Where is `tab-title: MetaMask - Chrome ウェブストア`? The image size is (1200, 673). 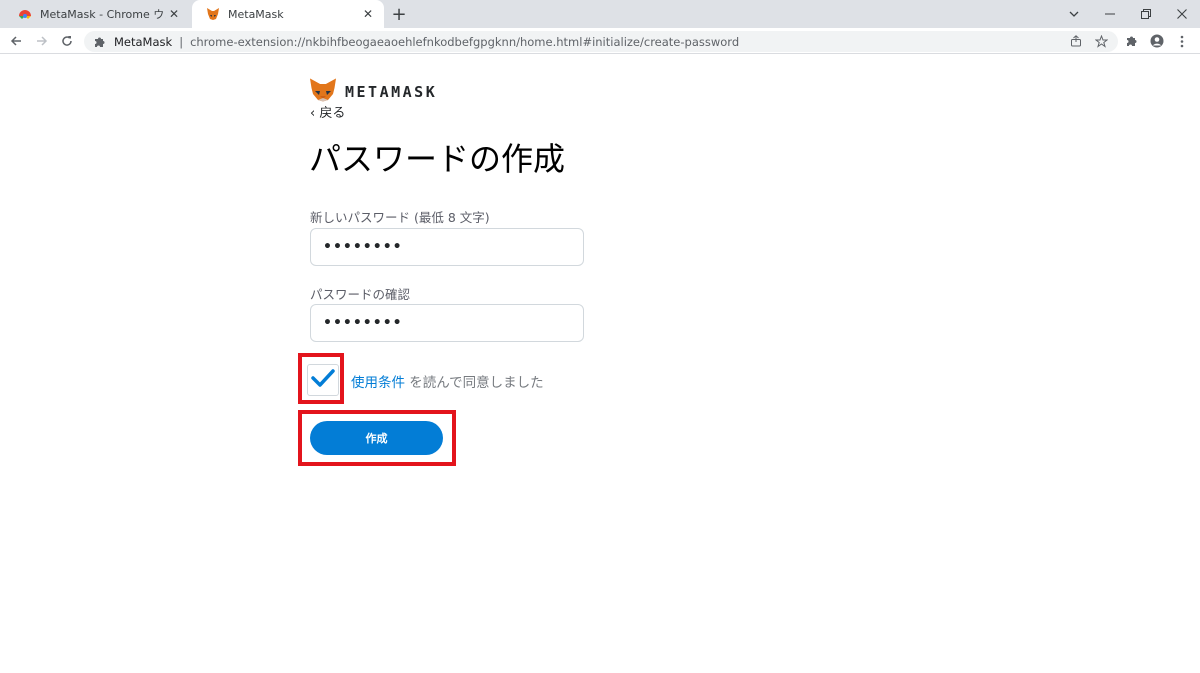
tab-title: MetaMask - Chrome ウェブストア is located at coordinates (103, 14).